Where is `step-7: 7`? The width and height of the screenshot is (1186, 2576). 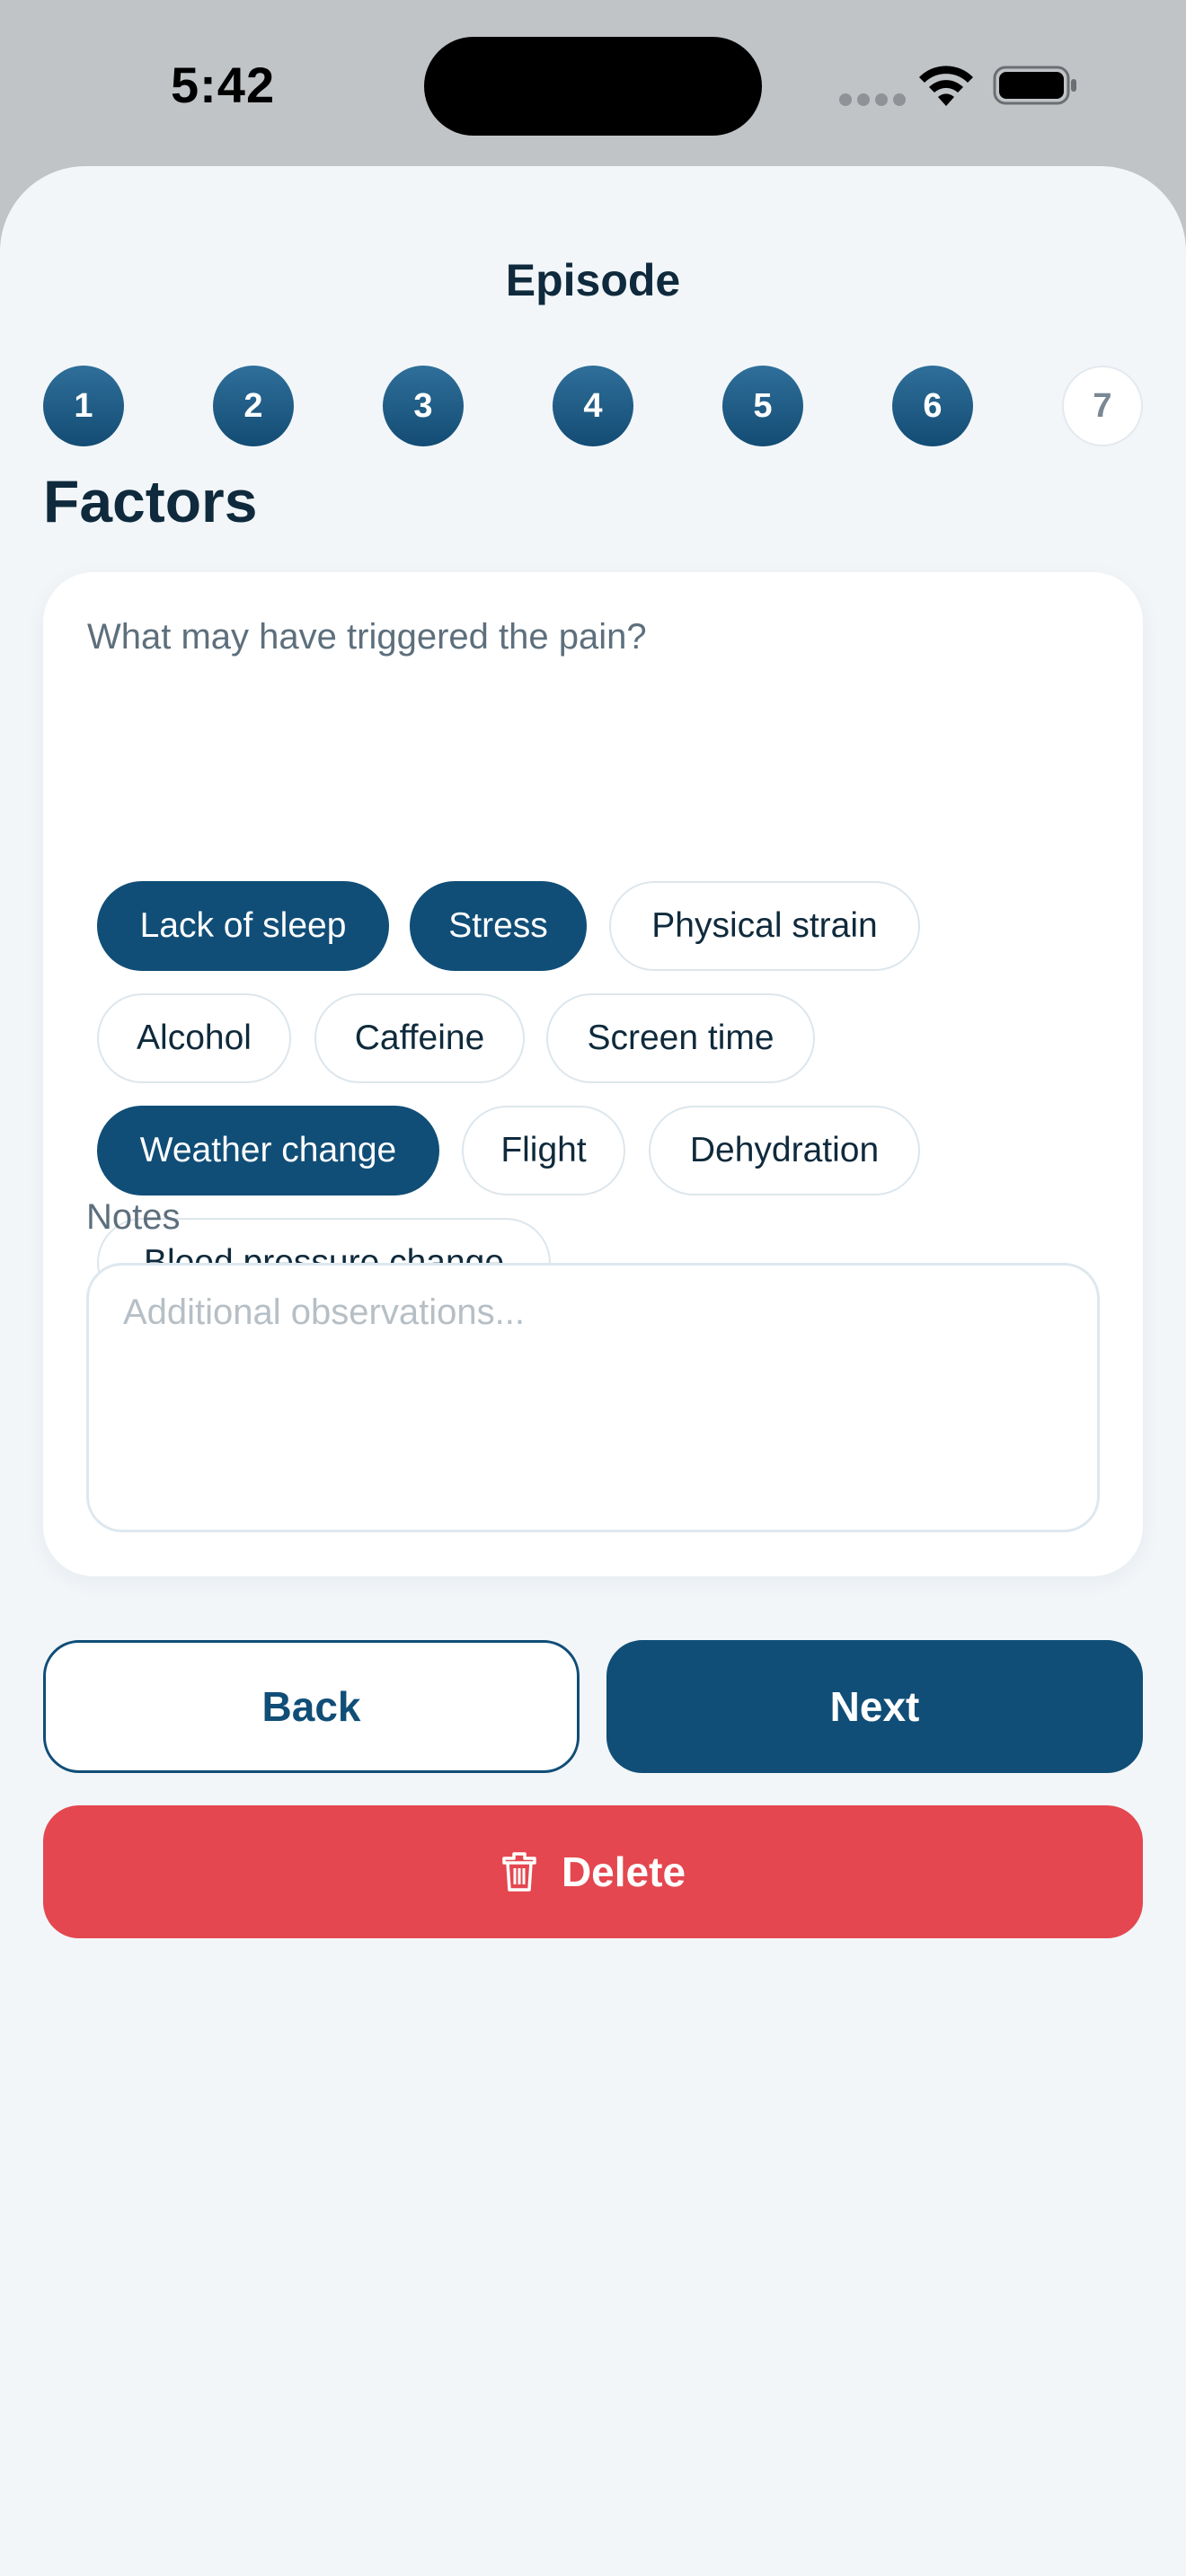 step-7: 7 is located at coordinates (1102, 406).